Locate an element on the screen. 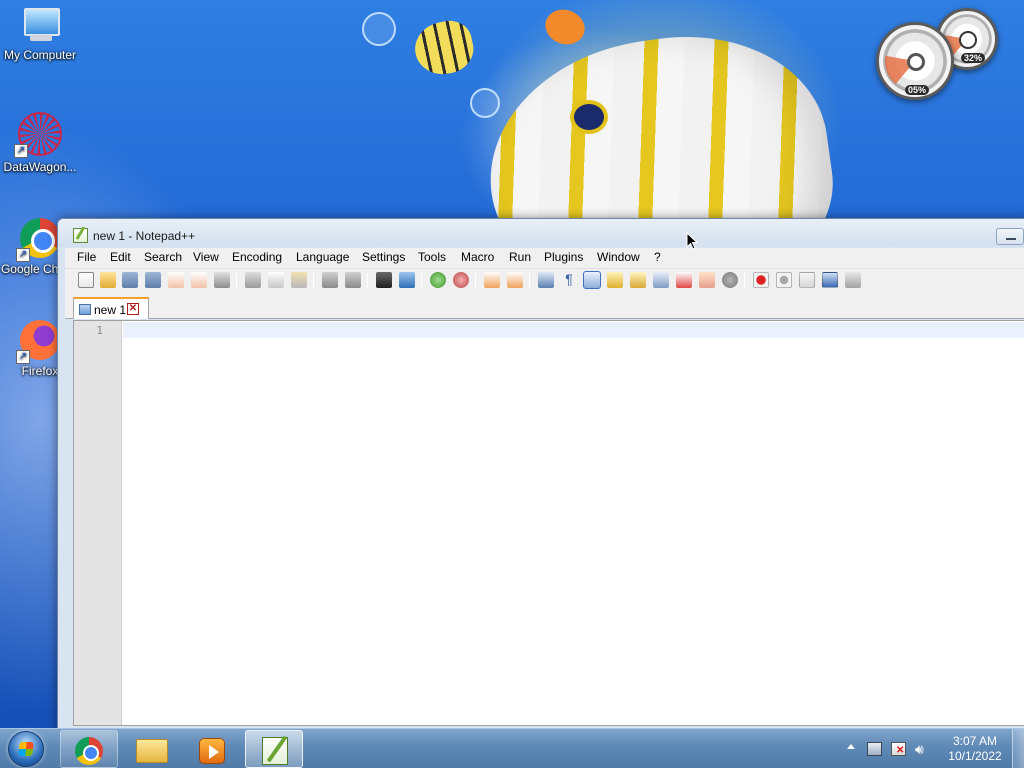 This screenshot has width=1024, height=768. redo-icon is located at coordinates (353, 280).